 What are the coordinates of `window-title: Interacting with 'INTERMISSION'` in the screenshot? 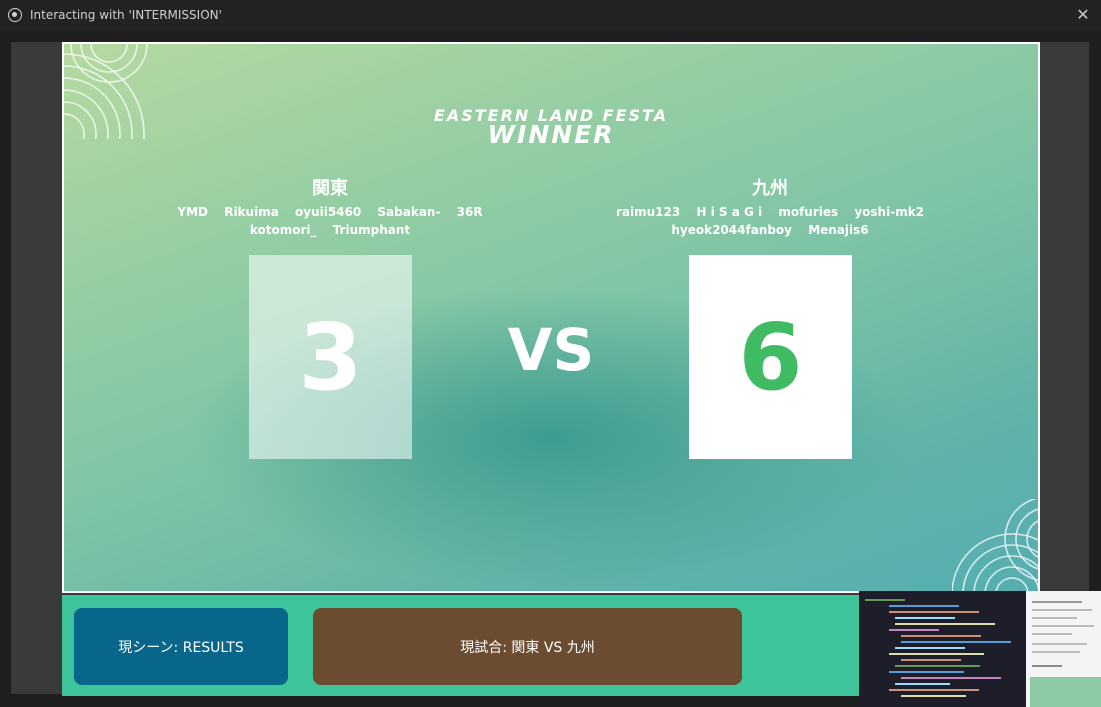 It's located at (126, 15).